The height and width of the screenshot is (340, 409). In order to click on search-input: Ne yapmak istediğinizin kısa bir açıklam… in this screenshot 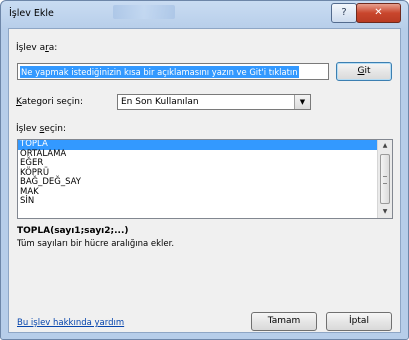, I will do `click(173, 71)`.